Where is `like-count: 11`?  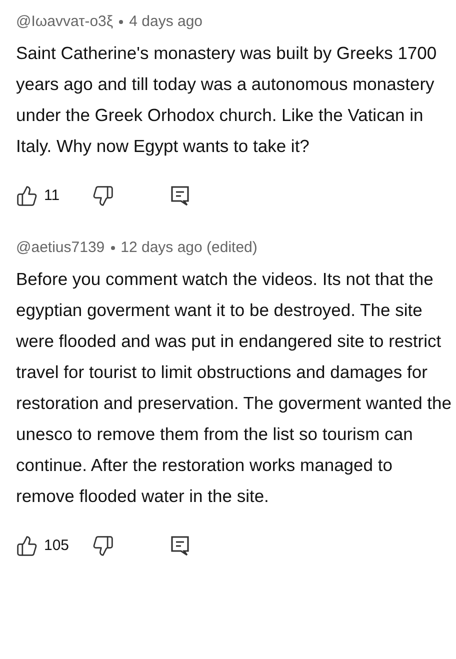
like-count: 11 is located at coordinates (52, 196).